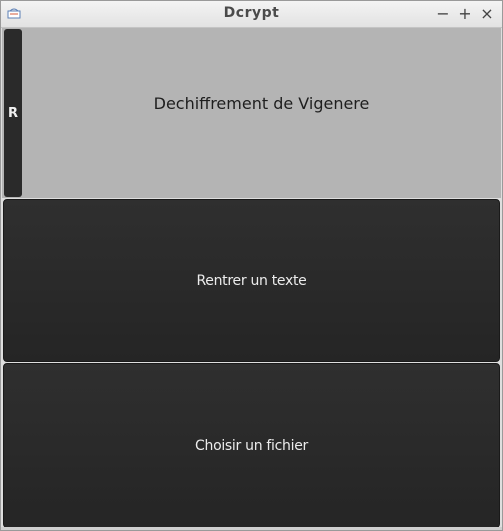  What do you see at coordinates (13, 113) in the screenshot?
I see `return-button: R` at bounding box center [13, 113].